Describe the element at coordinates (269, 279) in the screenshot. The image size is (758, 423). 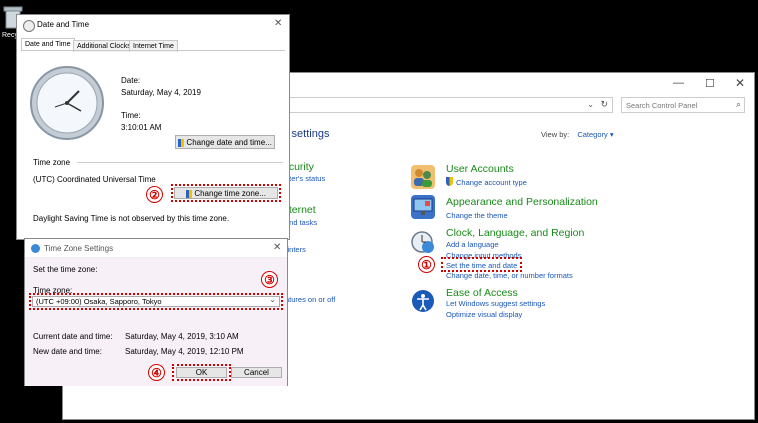
I see `step-3-marker: ③` at that location.